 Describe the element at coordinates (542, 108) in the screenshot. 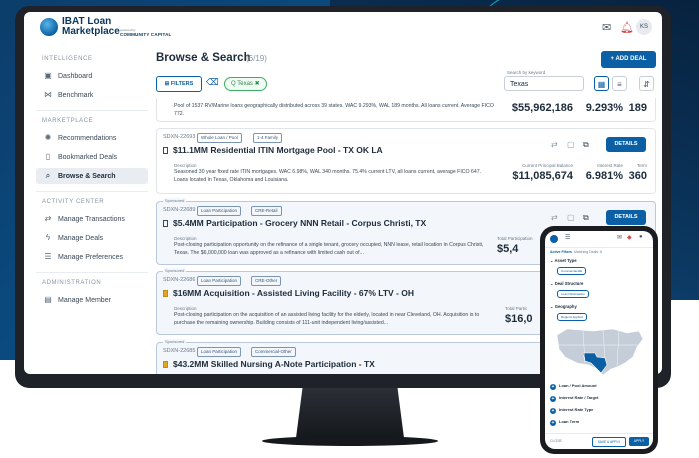

I see `deal-balance: $55,962,186` at that location.